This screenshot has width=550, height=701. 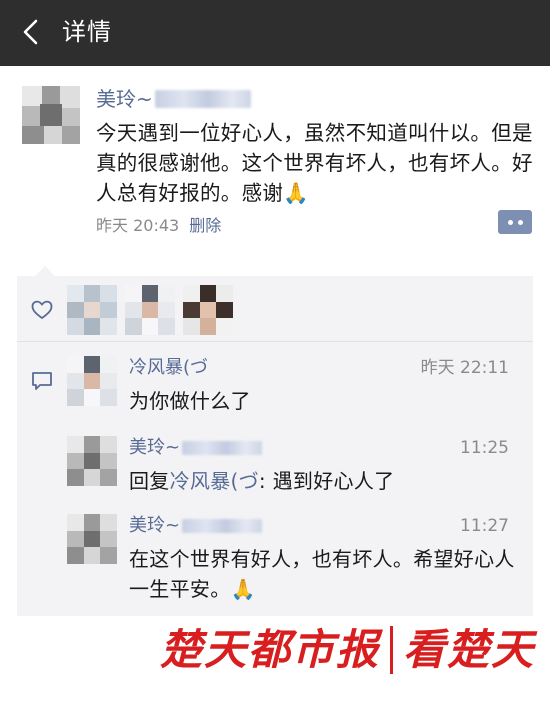 What do you see at coordinates (392, 650) in the screenshot?
I see `watermark-separator` at bounding box center [392, 650].